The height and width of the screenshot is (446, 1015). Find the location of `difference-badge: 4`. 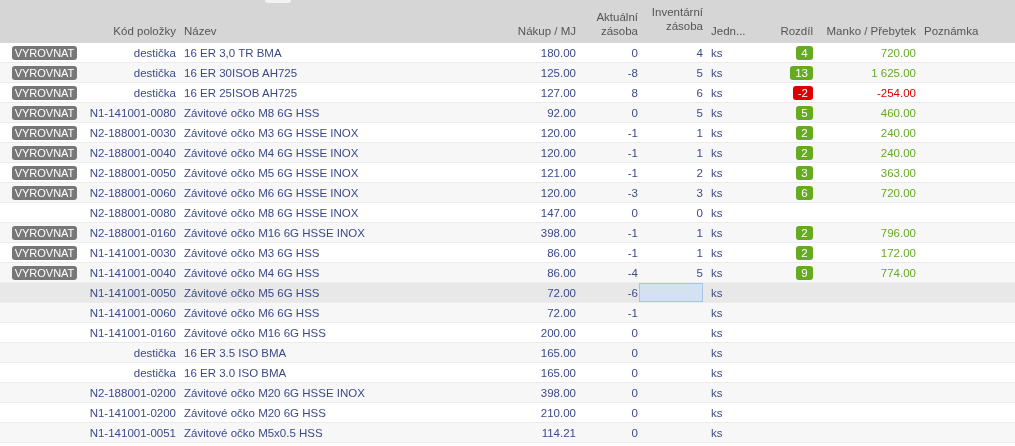

difference-badge: 4 is located at coordinates (804, 52).